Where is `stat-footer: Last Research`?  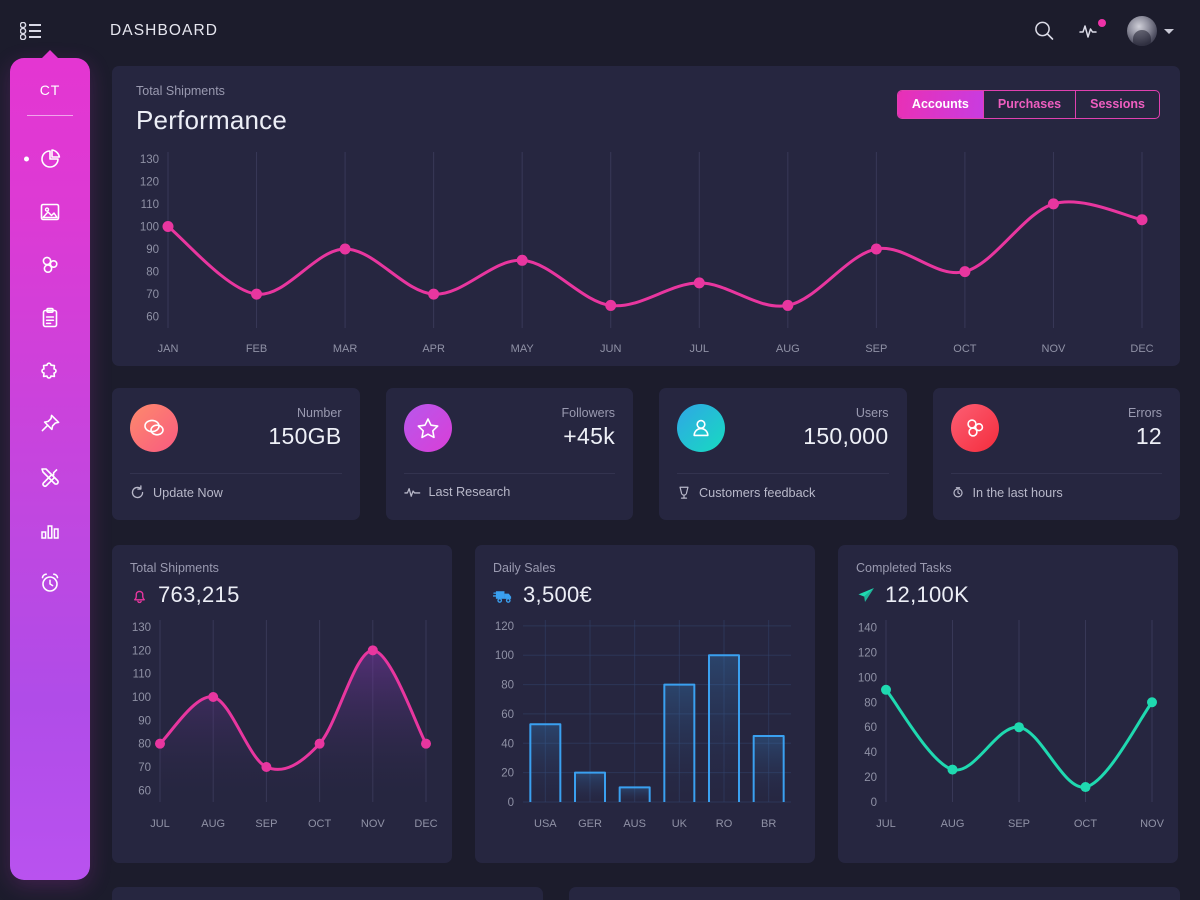 stat-footer: Last Research is located at coordinates (509, 492).